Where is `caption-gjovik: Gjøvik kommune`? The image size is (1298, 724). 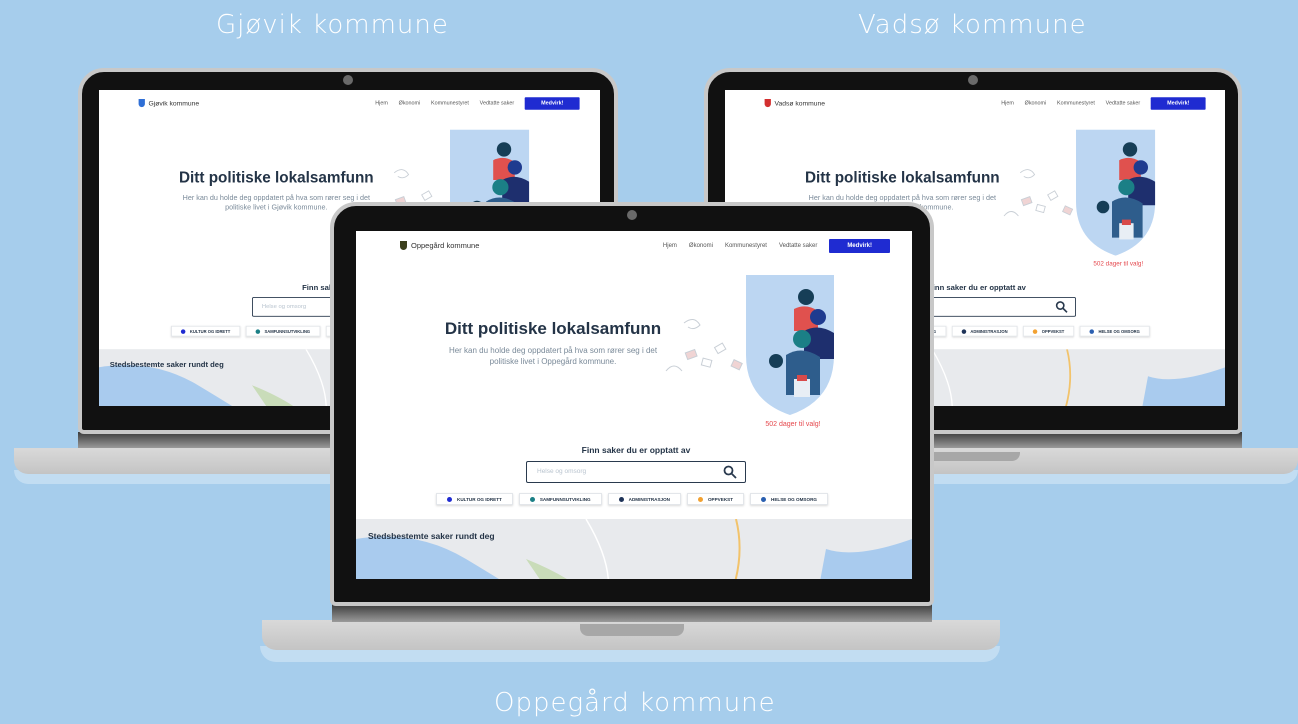 caption-gjovik: Gjøvik kommune is located at coordinates (332, 25).